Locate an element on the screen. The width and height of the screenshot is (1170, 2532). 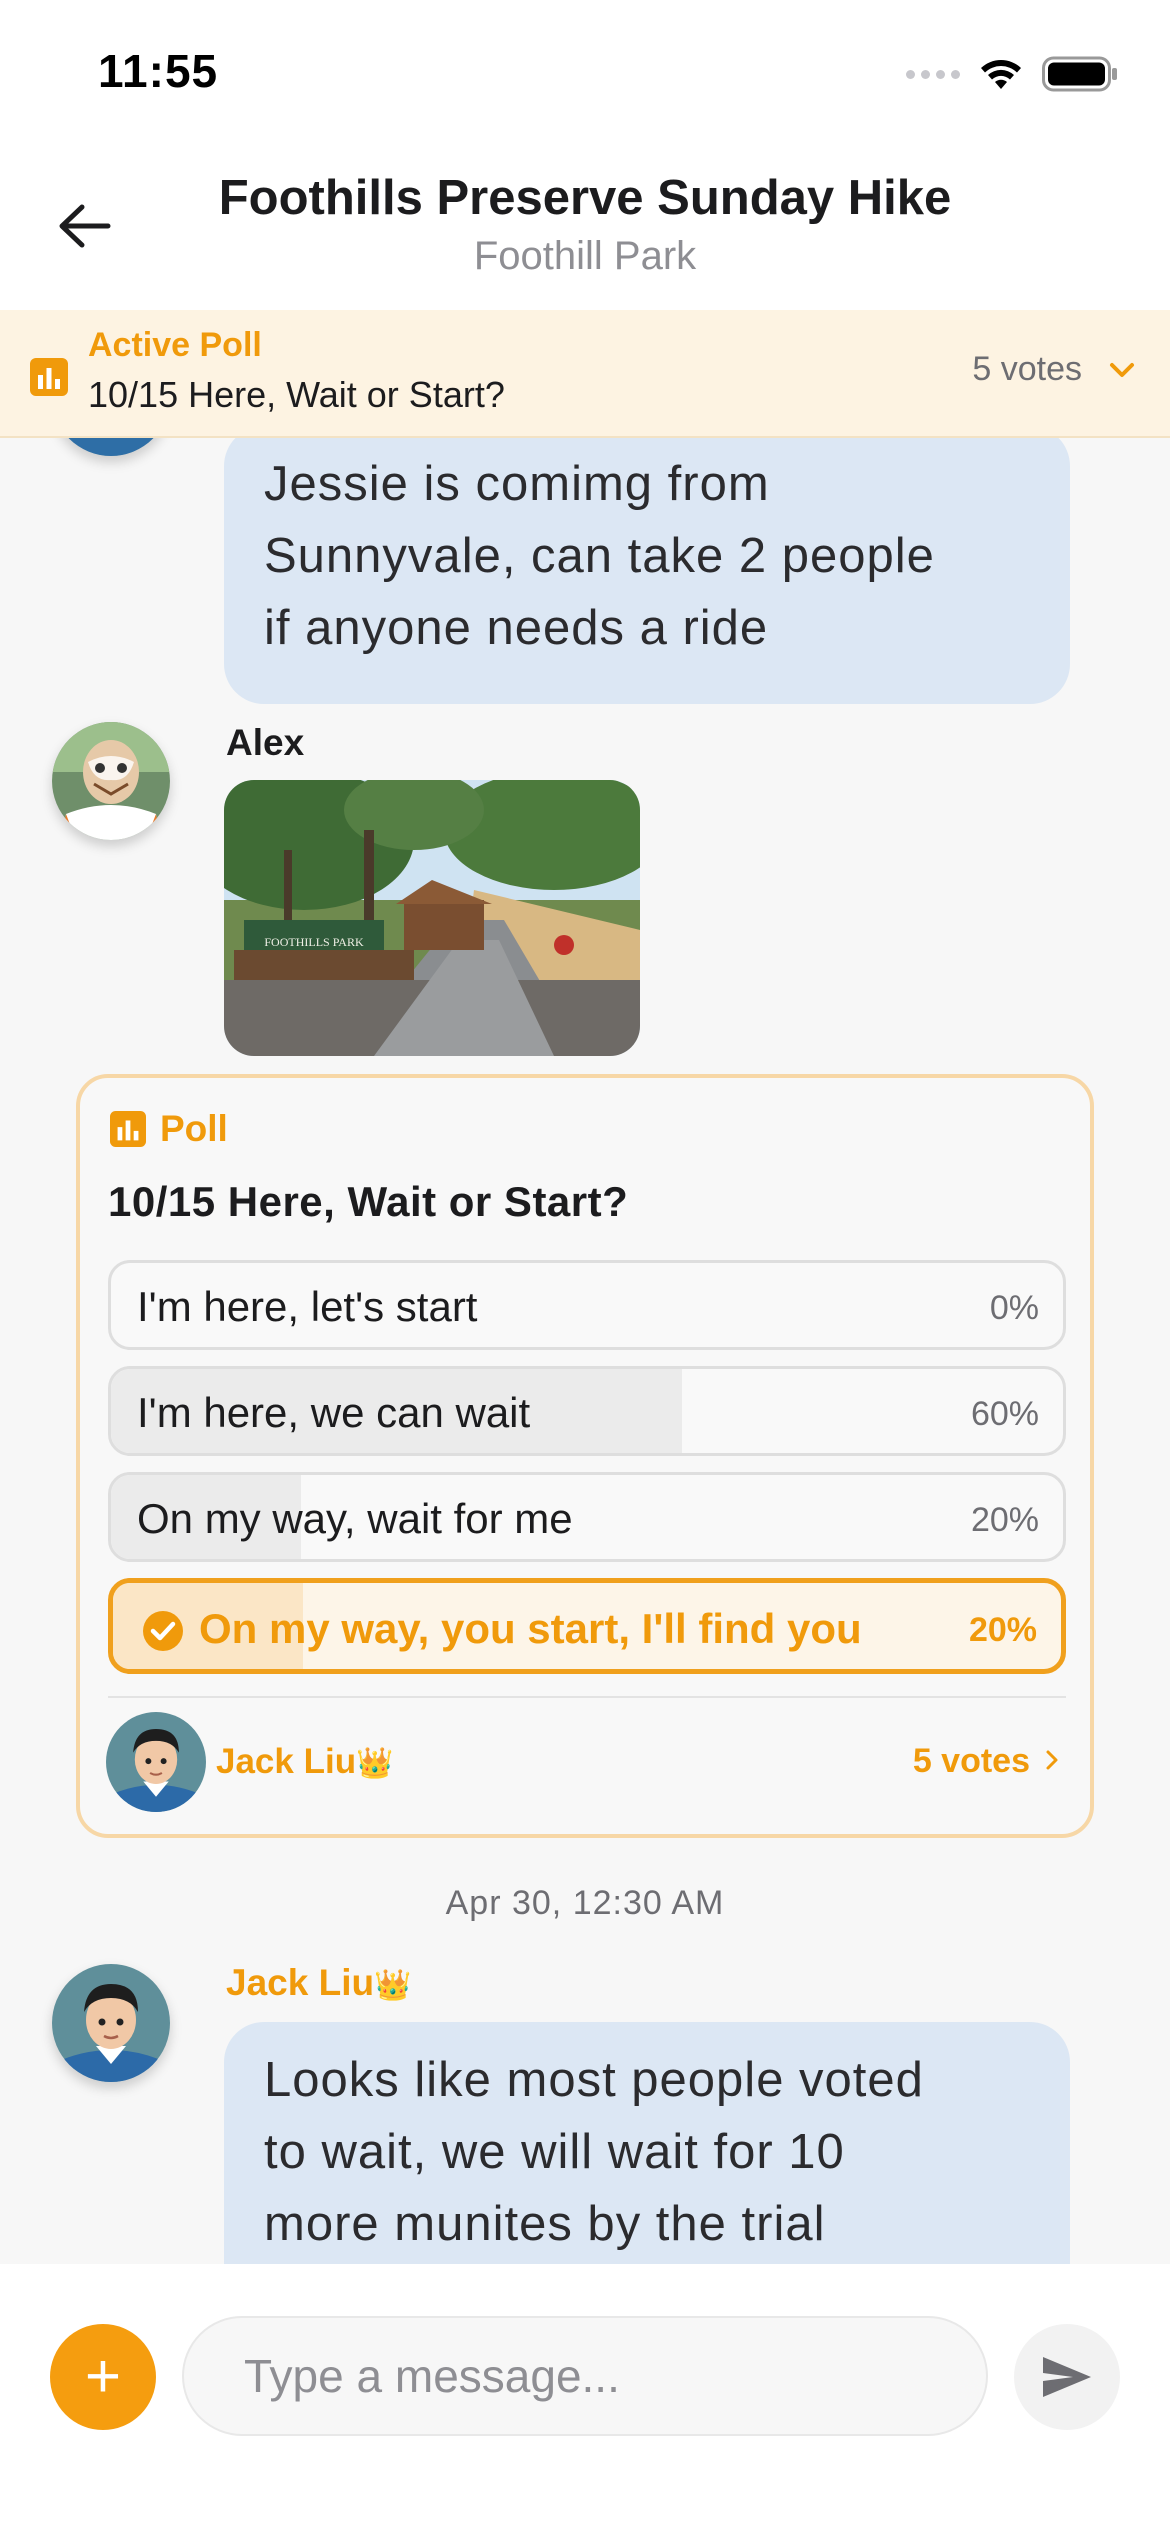
message-text-line: Jessie is comimg from is located at coordinates (517, 484).